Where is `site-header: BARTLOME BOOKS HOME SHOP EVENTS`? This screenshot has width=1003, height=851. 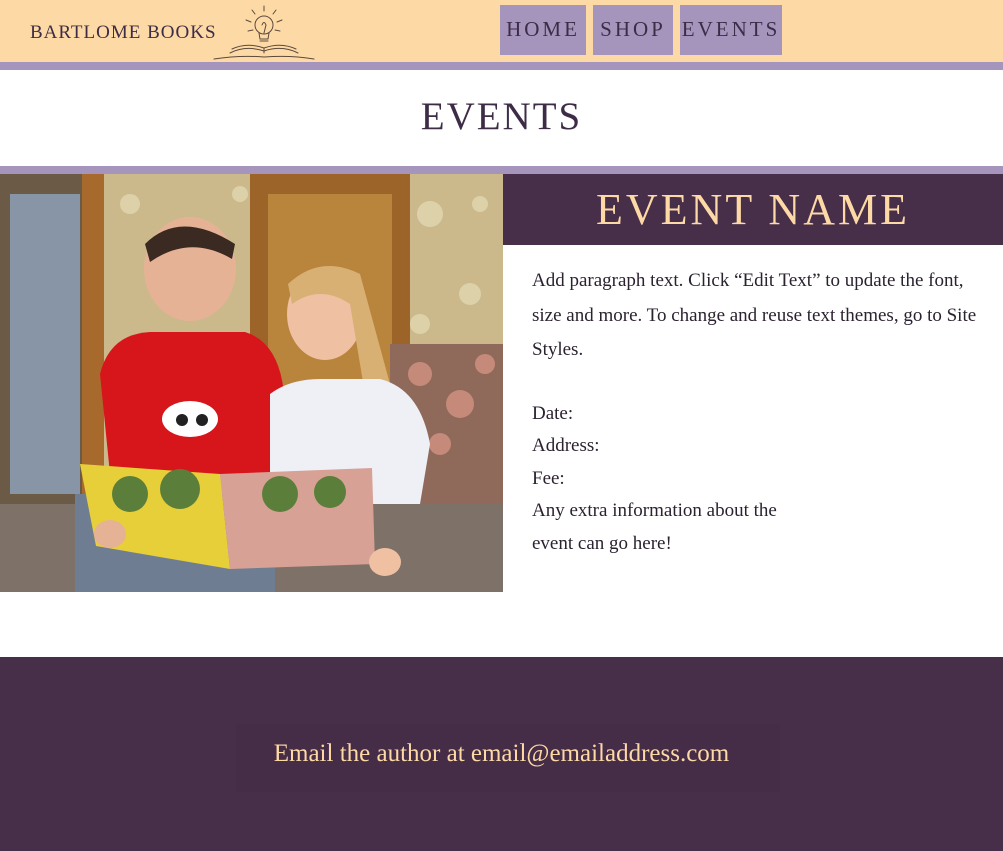
site-header: BARTLOME BOOKS HOME SHOP EVENTS is located at coordinates (501, 31).